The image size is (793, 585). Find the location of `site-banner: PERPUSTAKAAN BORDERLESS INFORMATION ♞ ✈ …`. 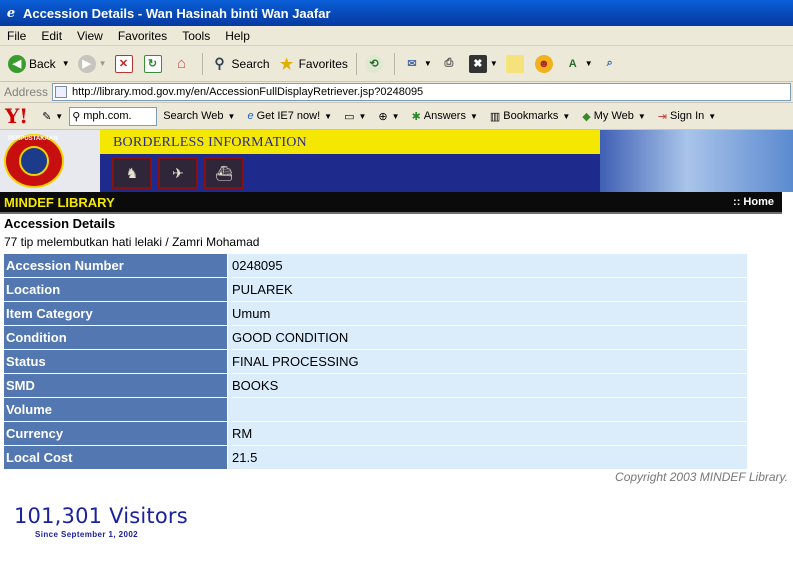

site-banner: PERPUSTAKAAN BORDERLESS INFORMATION ♞ ✈ … is located at coordinates (396, 161).